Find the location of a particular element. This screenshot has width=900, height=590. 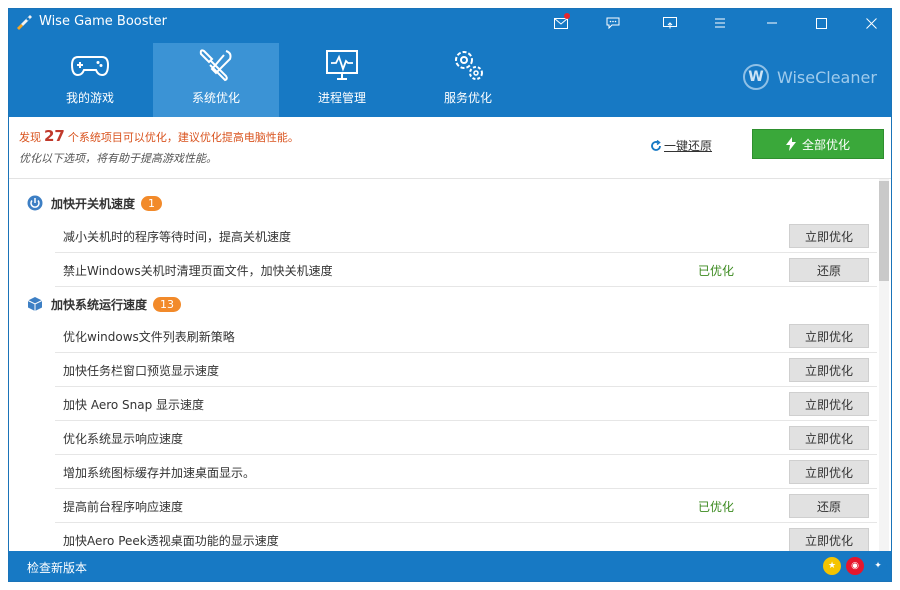

list-item: 增加系统图标缓存并加速桌面显示。 立即优化 is located at coordinates (466, 472).